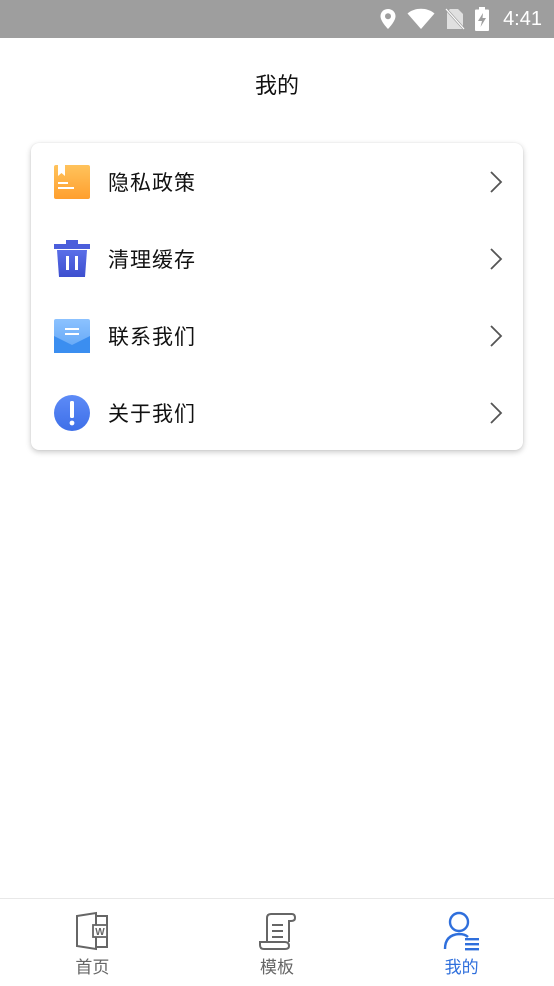 The image size is (554, 986). I want to click on menu-item-label: 清理缓存, so click(152, 259).